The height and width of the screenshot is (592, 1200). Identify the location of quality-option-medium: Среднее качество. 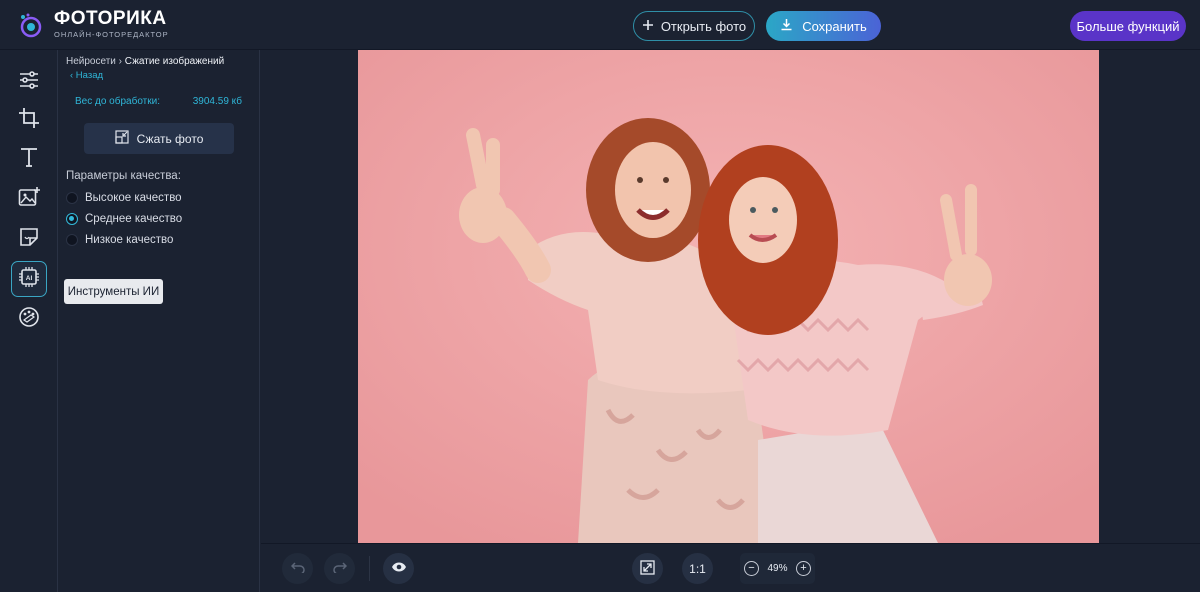
(124, 219).